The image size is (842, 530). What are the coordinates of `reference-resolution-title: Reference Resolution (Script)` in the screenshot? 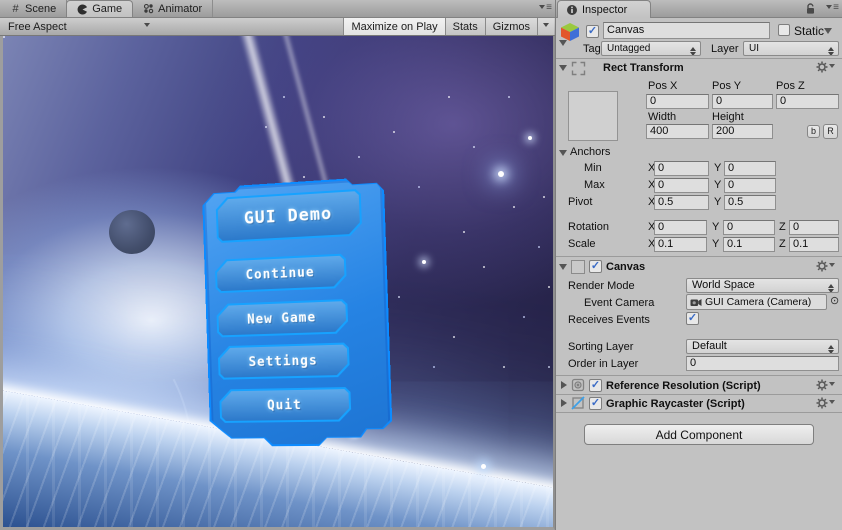 It's located at (683, 386).